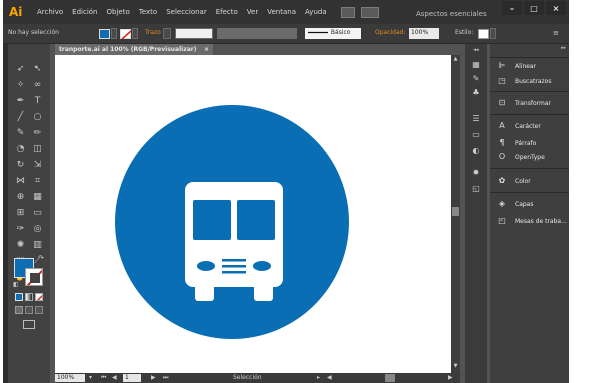 The image size is (589, 383). I want to click on vertical-scroll-thumb, so click(455, 211).